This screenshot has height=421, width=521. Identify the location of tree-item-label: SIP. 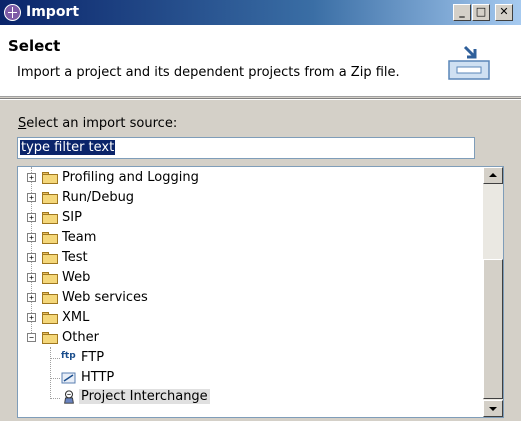
(72, 217).